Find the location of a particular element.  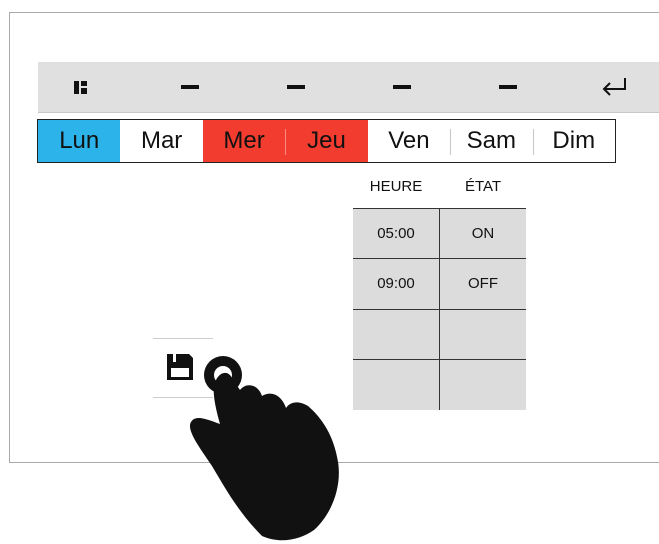

day-label: Ven is located at coordinates (409, 140).